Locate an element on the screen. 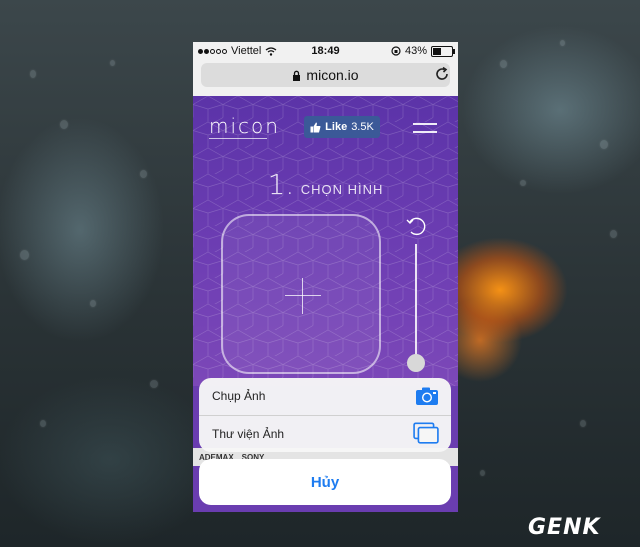 Image resolution: width=640 pixels, height=547 pixels. battery-percent: 43% is located at coordinates (415, 51).